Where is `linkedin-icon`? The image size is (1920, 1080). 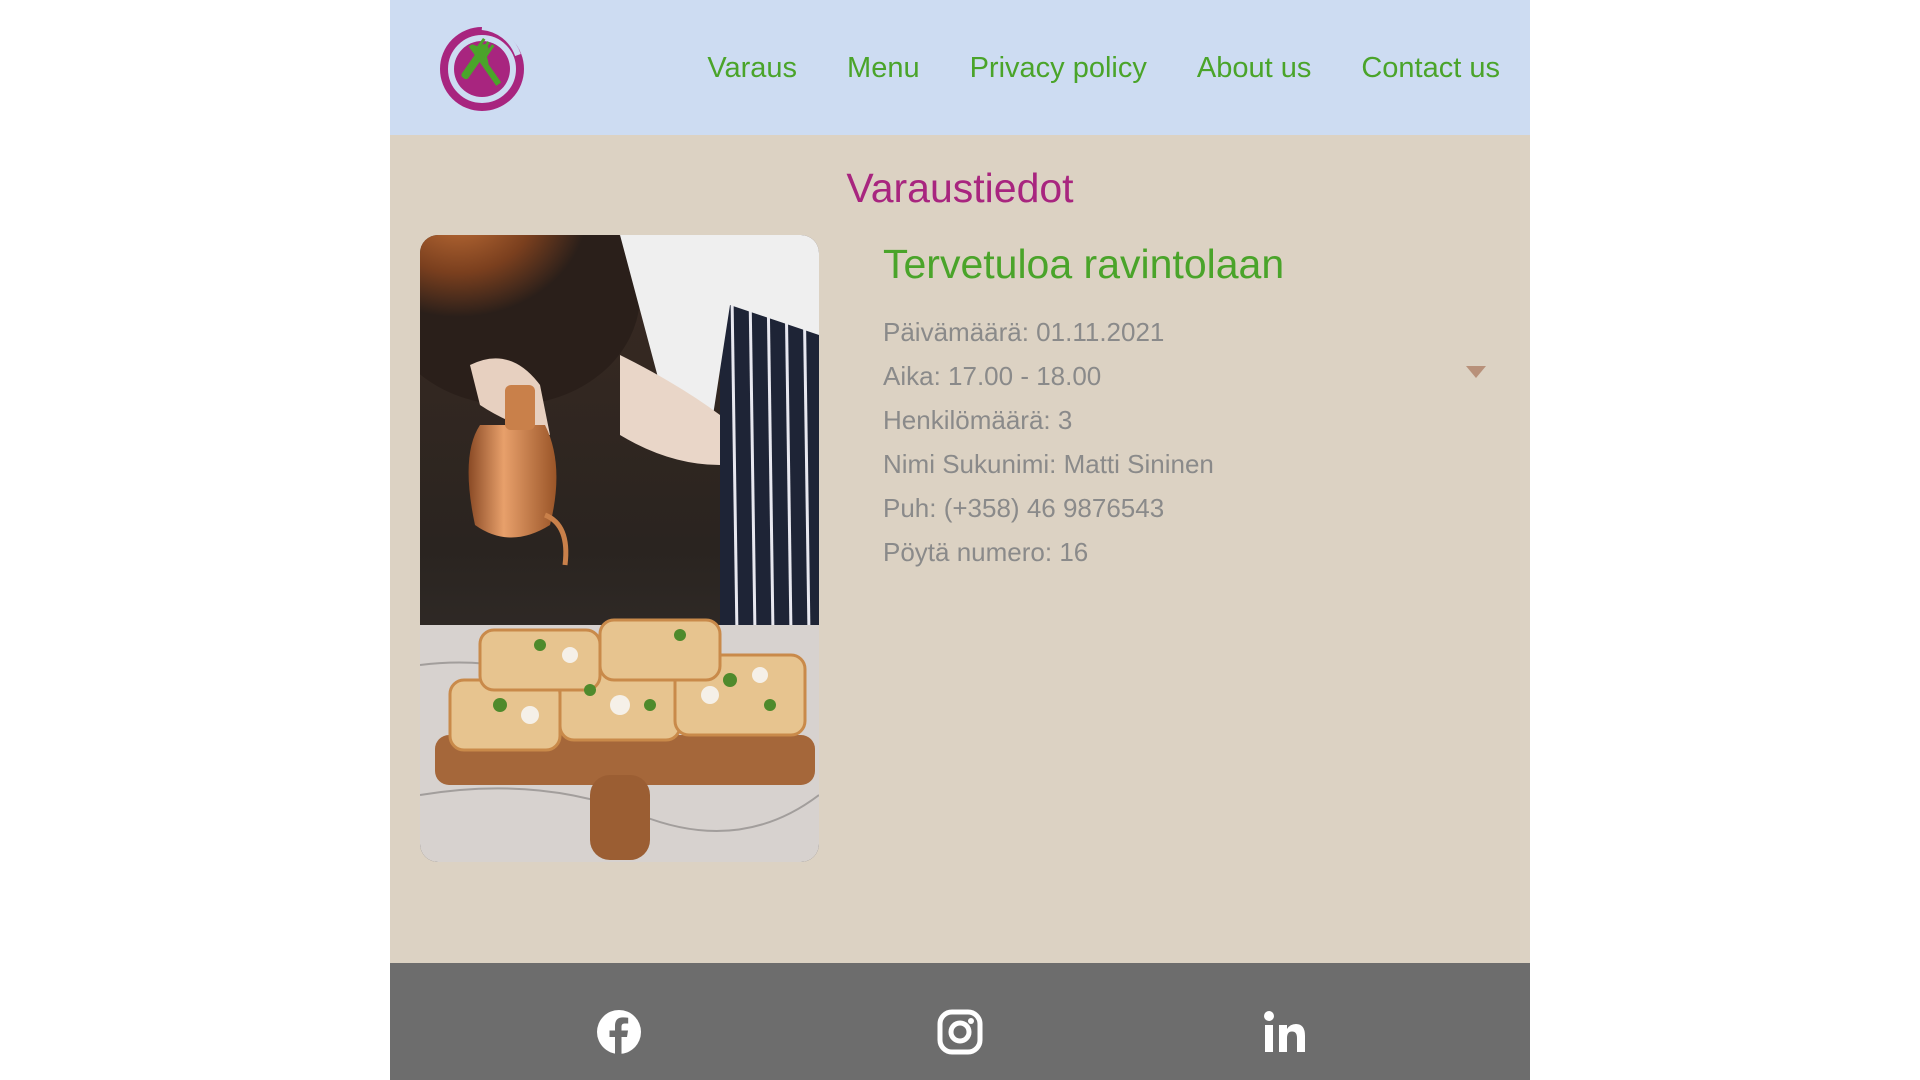 linkedin-icon is located at coordinates (1285, 1032).